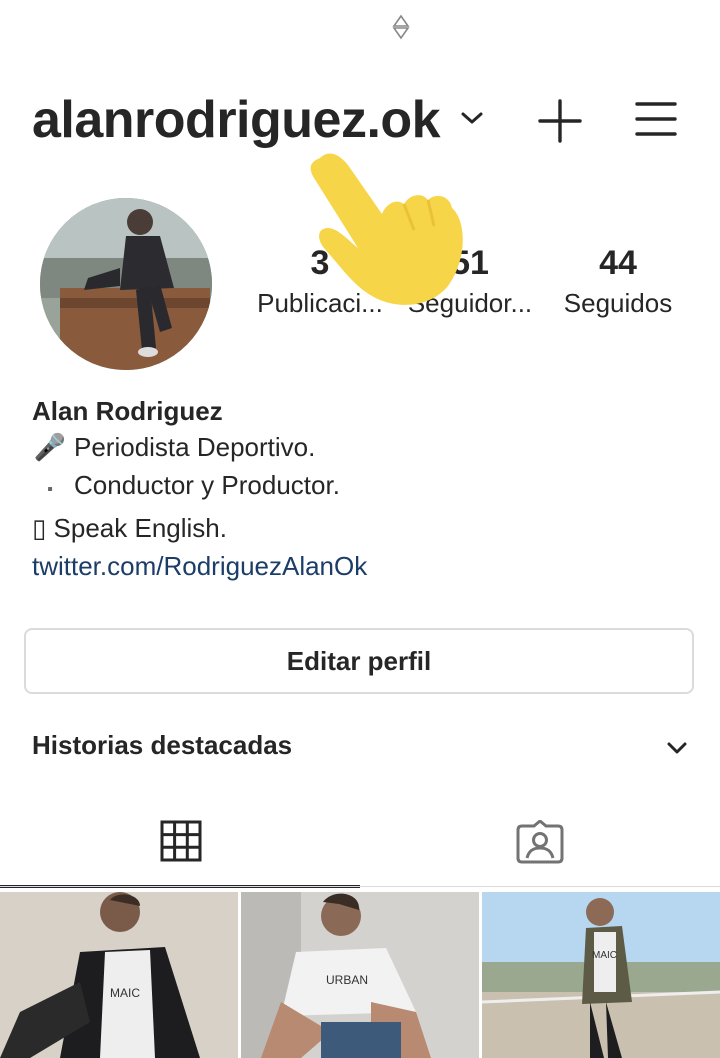 The width and height of the screenshot is (720, 1058). I want to click on pointing-hand-icon, so click(386, 229).